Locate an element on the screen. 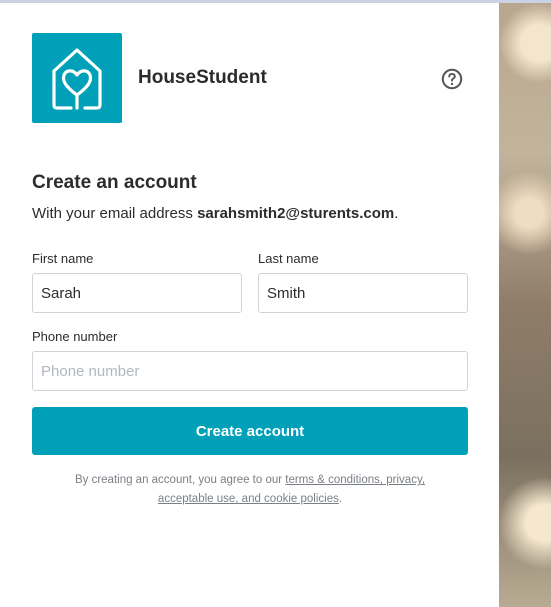 This screenshot has height=607, width=551. question-circle-icon is located at coordinates (452, 79).